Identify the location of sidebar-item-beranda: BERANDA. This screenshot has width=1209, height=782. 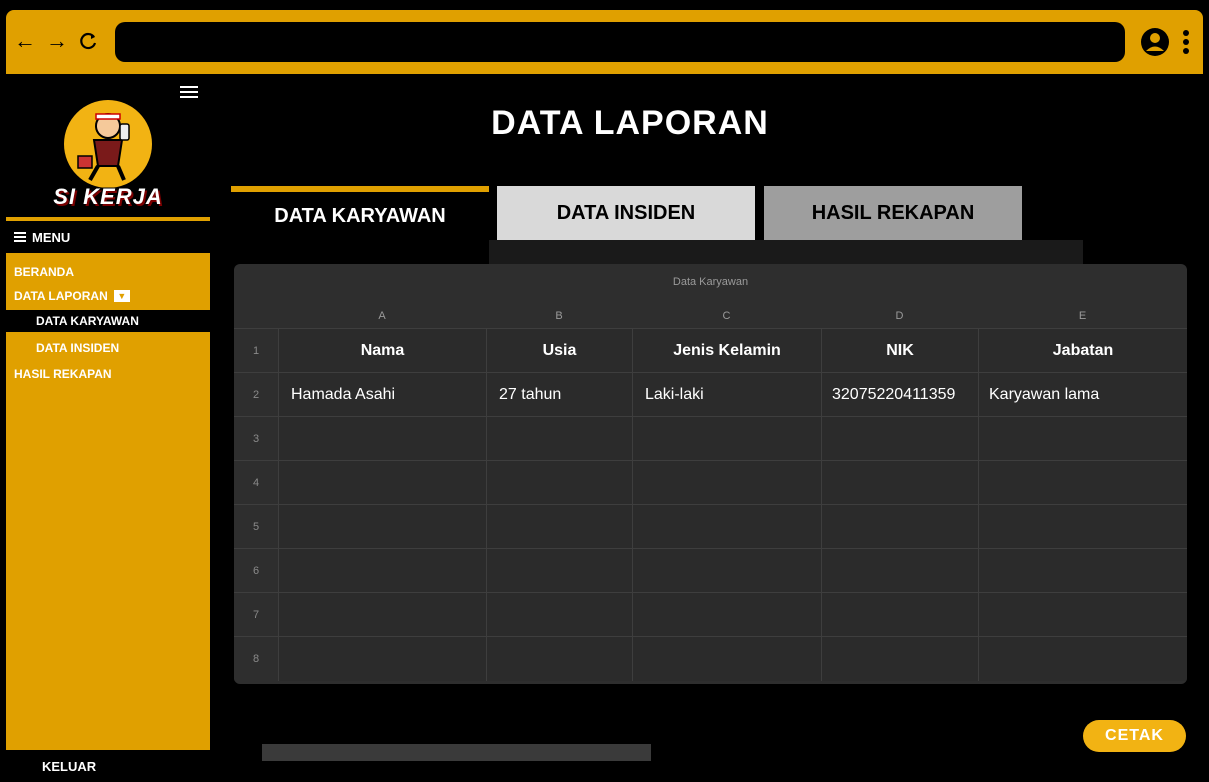
(108, 272).